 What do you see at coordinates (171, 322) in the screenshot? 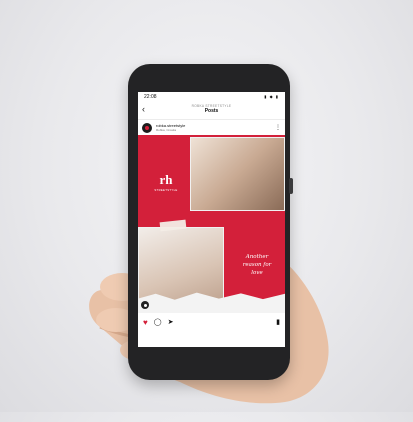
I see `share-icon: ➤` at bounding box center [171, 322].